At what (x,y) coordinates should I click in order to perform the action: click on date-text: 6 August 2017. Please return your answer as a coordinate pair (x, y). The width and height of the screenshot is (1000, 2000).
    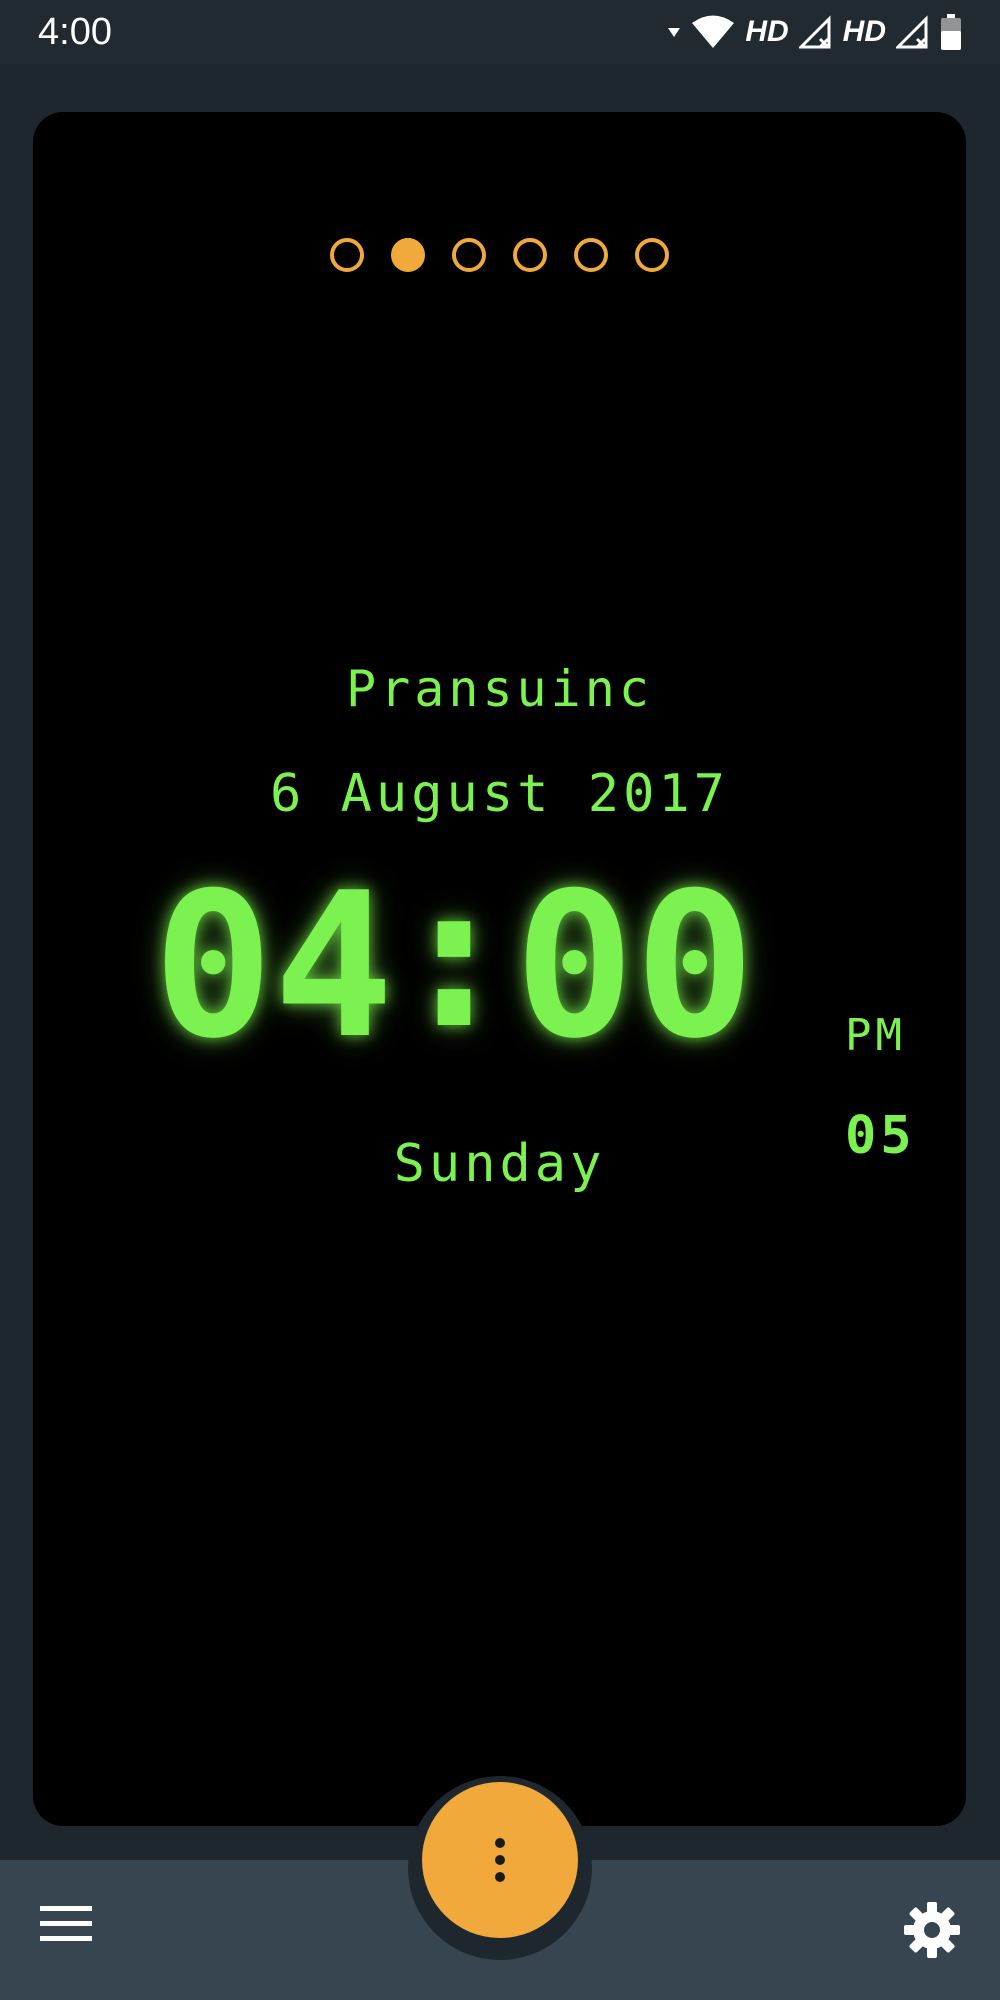
    Looking at the image, I should click on (499, 794).